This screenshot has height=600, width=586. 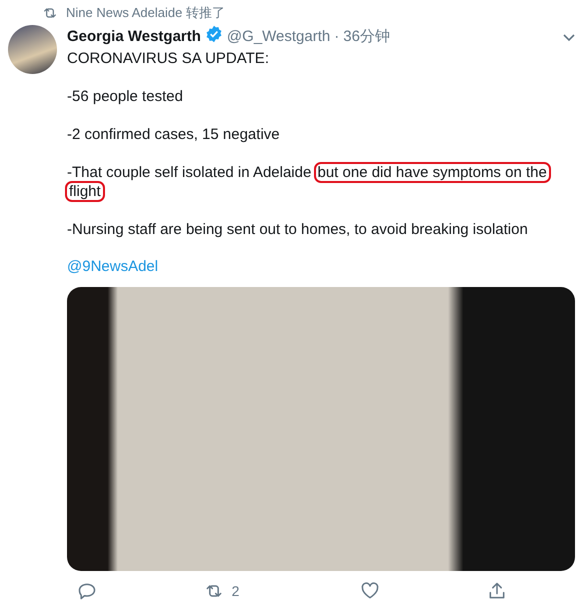 I want to click on heart-icon, so click(x=370, y=590).